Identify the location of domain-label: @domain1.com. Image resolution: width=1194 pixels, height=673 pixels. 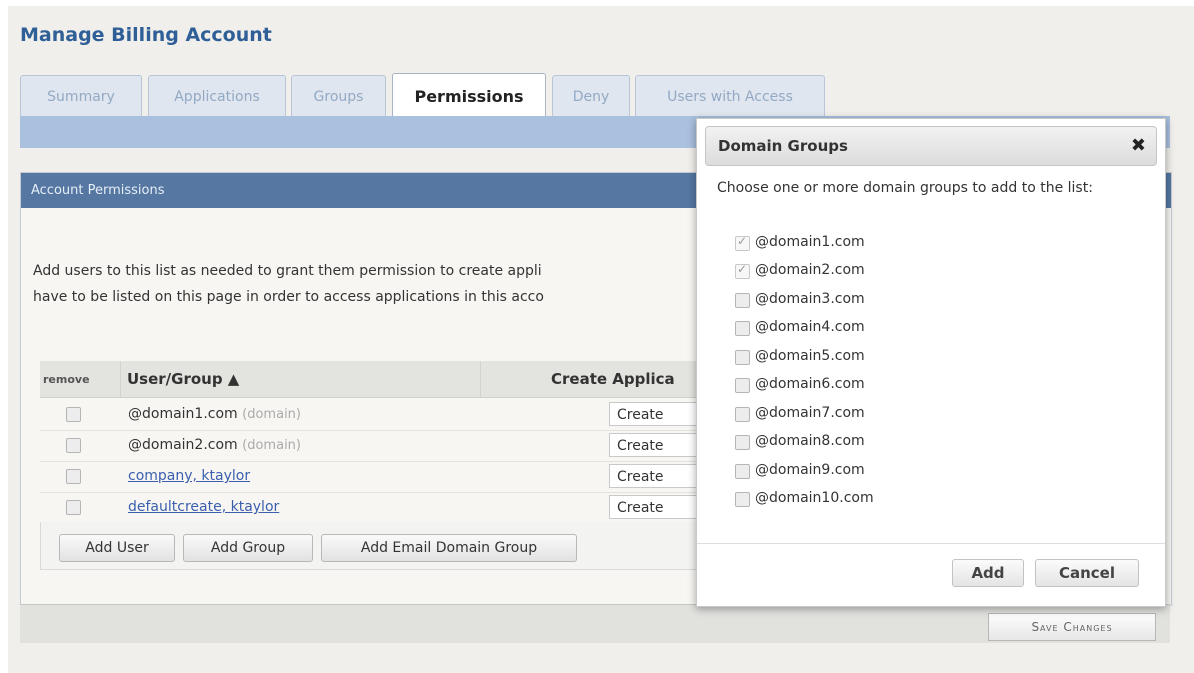
(810, 242).